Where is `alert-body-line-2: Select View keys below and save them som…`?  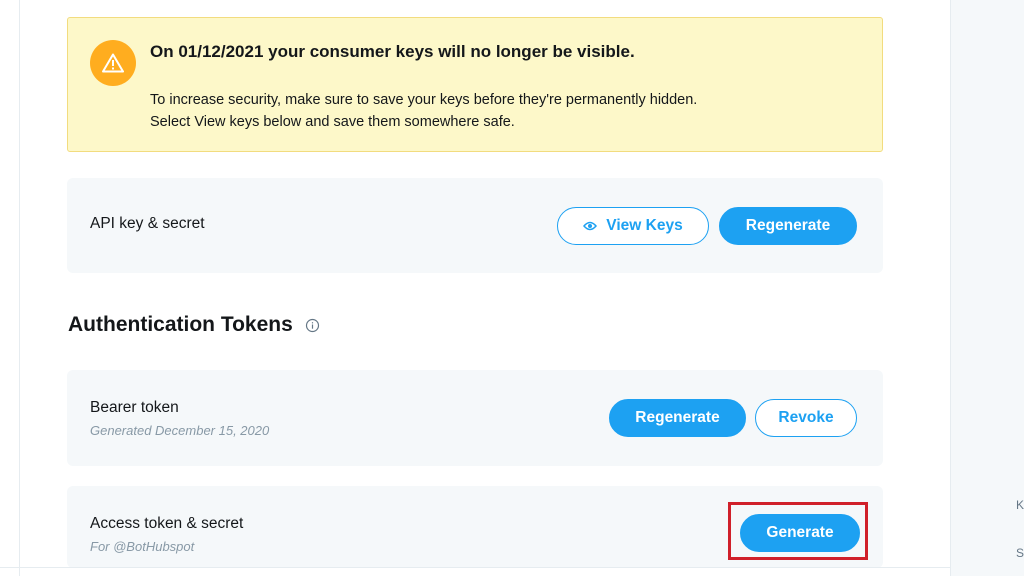
alert-body-line-2: Select View keys below and save them som… is located at coordinates (332, 122).